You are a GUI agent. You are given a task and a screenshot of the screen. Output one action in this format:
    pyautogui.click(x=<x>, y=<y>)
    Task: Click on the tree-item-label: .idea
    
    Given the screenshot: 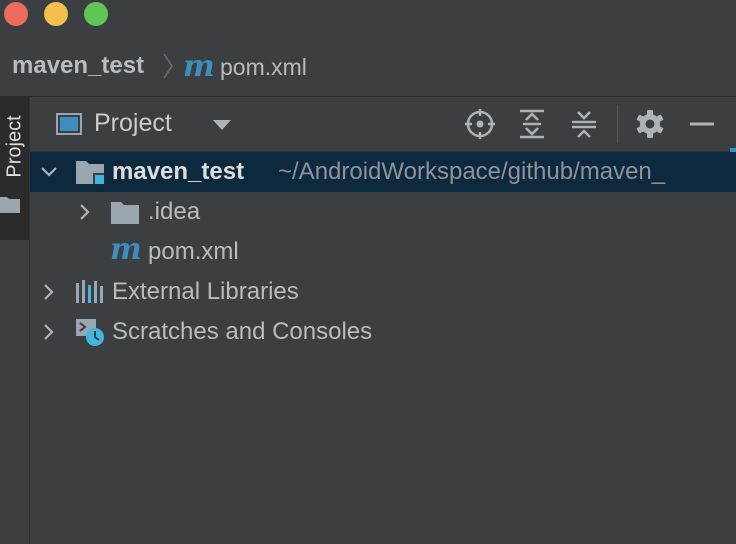 What is the action you would take?
    pyautogui.click(x=174, y=211)
    